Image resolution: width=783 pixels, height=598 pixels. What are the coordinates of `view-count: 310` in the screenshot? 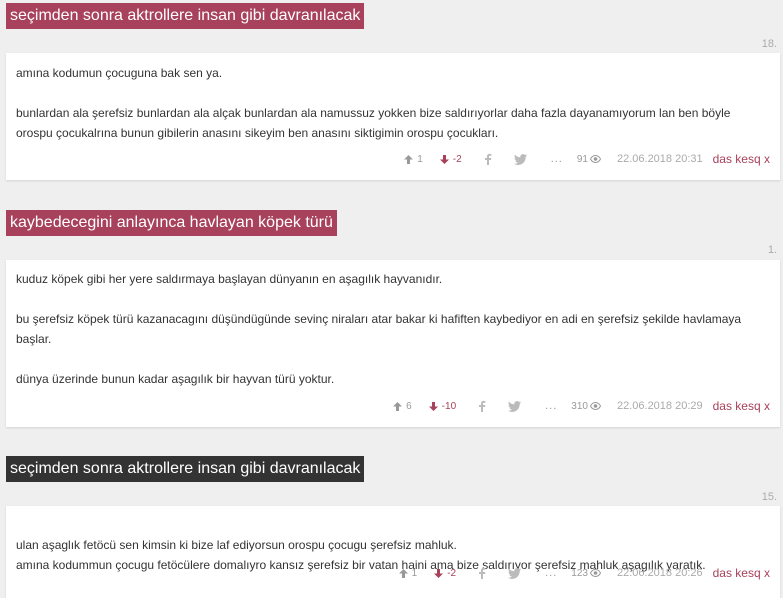 It's located at (586, 406).